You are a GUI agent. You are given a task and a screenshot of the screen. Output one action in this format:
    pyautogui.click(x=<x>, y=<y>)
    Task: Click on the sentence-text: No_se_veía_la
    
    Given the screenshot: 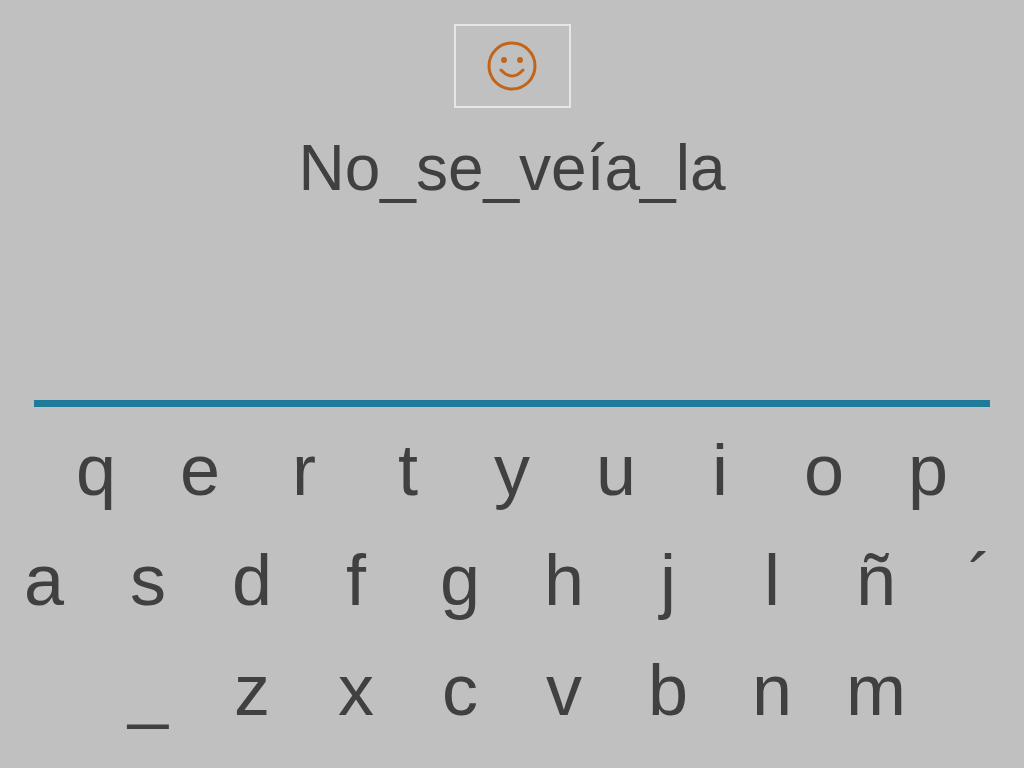 What is the action you would take?
    pyautogui.click(x=512, y=168)
    